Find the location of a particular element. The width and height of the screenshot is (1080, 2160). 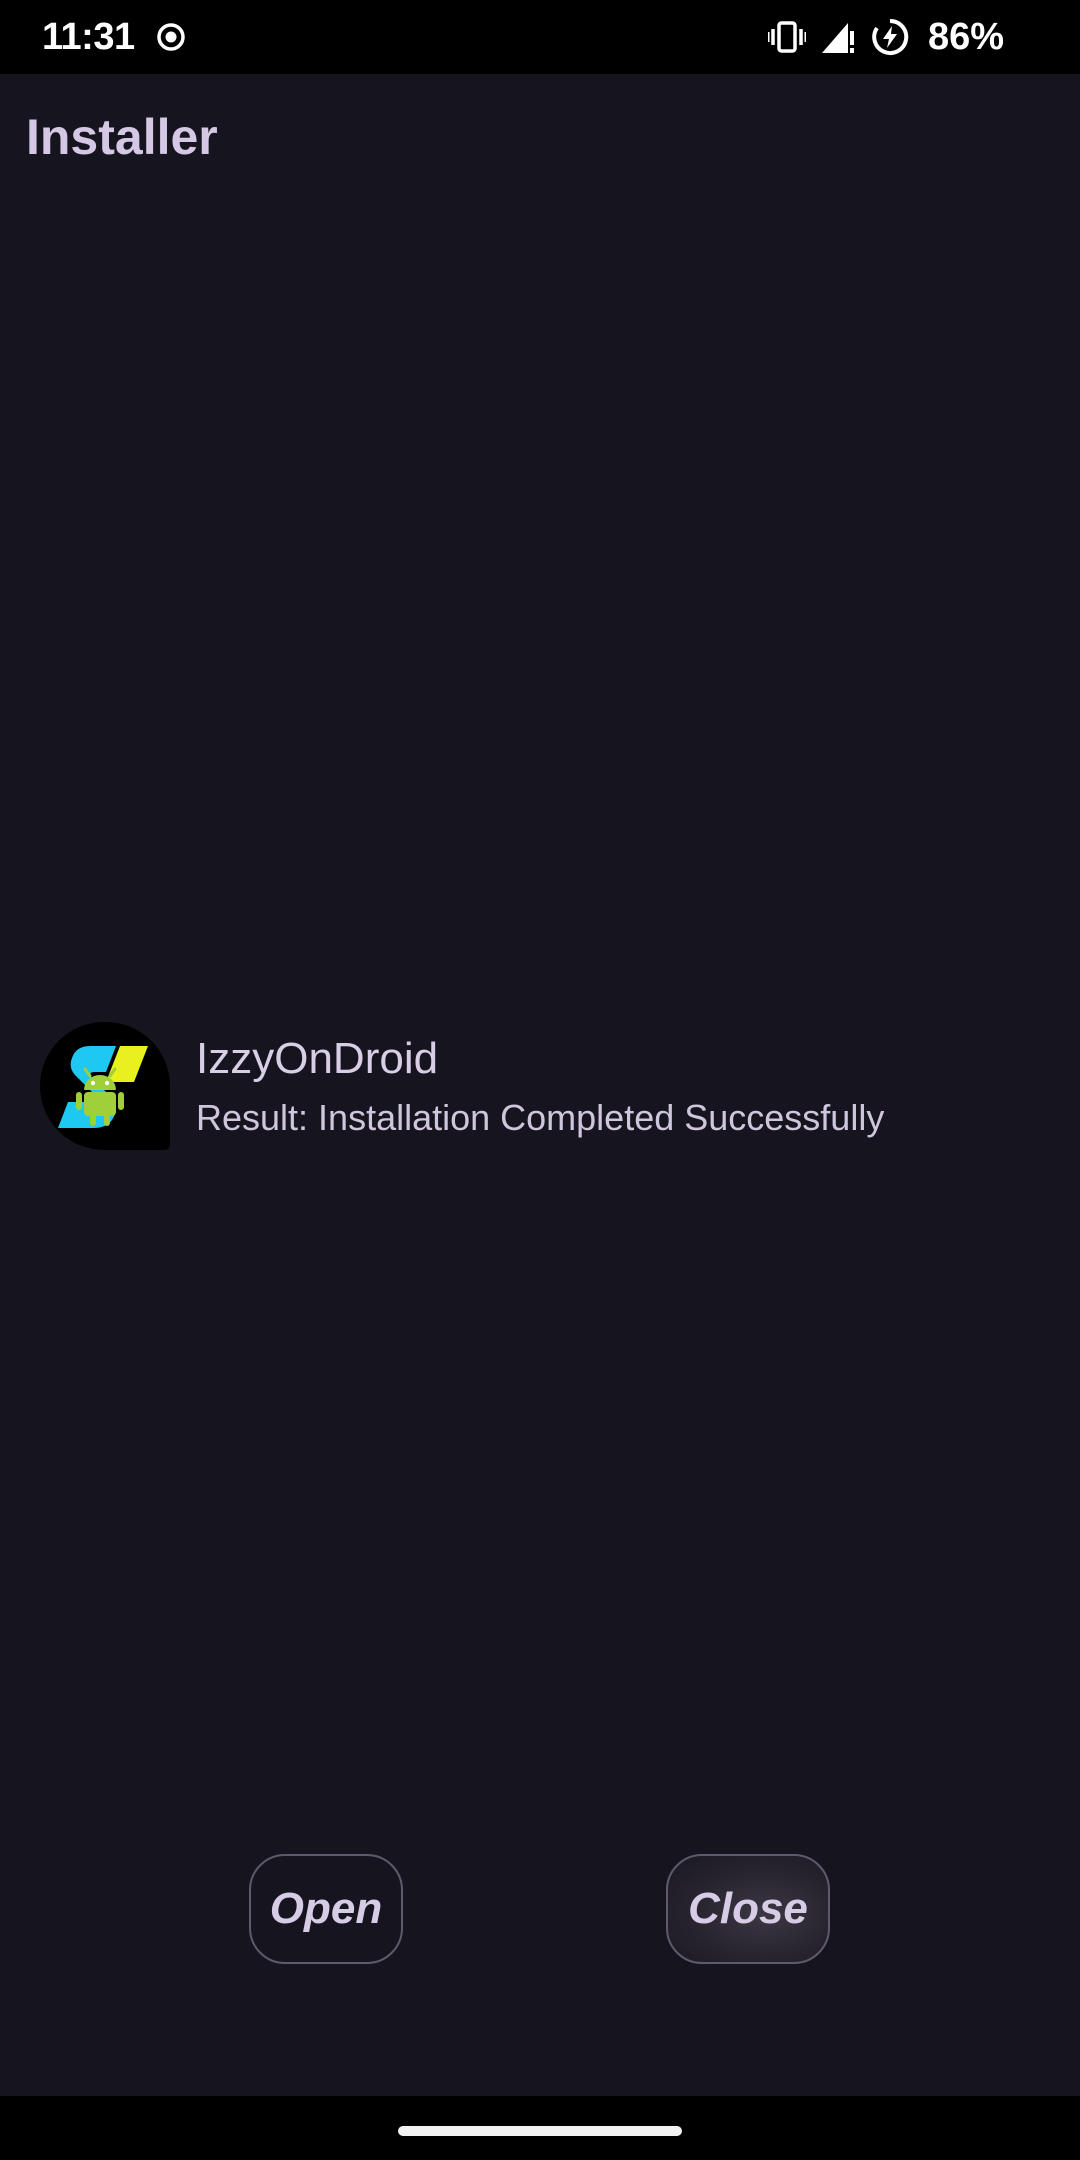

open-button: Open is located at coordinates (326, 1909).